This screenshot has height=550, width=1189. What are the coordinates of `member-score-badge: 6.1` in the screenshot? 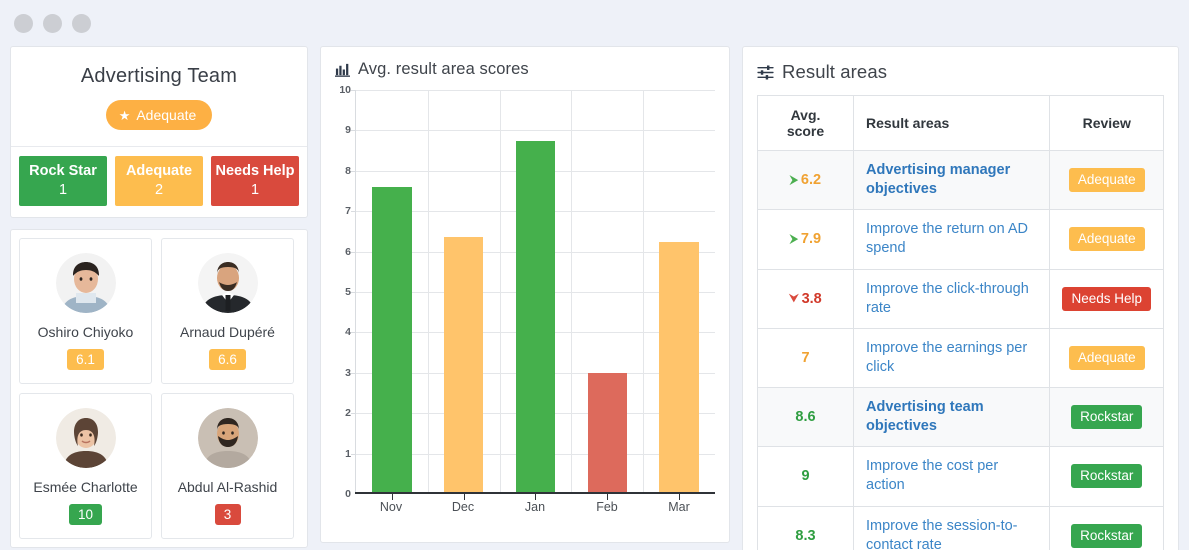 It's located at (85, 360).